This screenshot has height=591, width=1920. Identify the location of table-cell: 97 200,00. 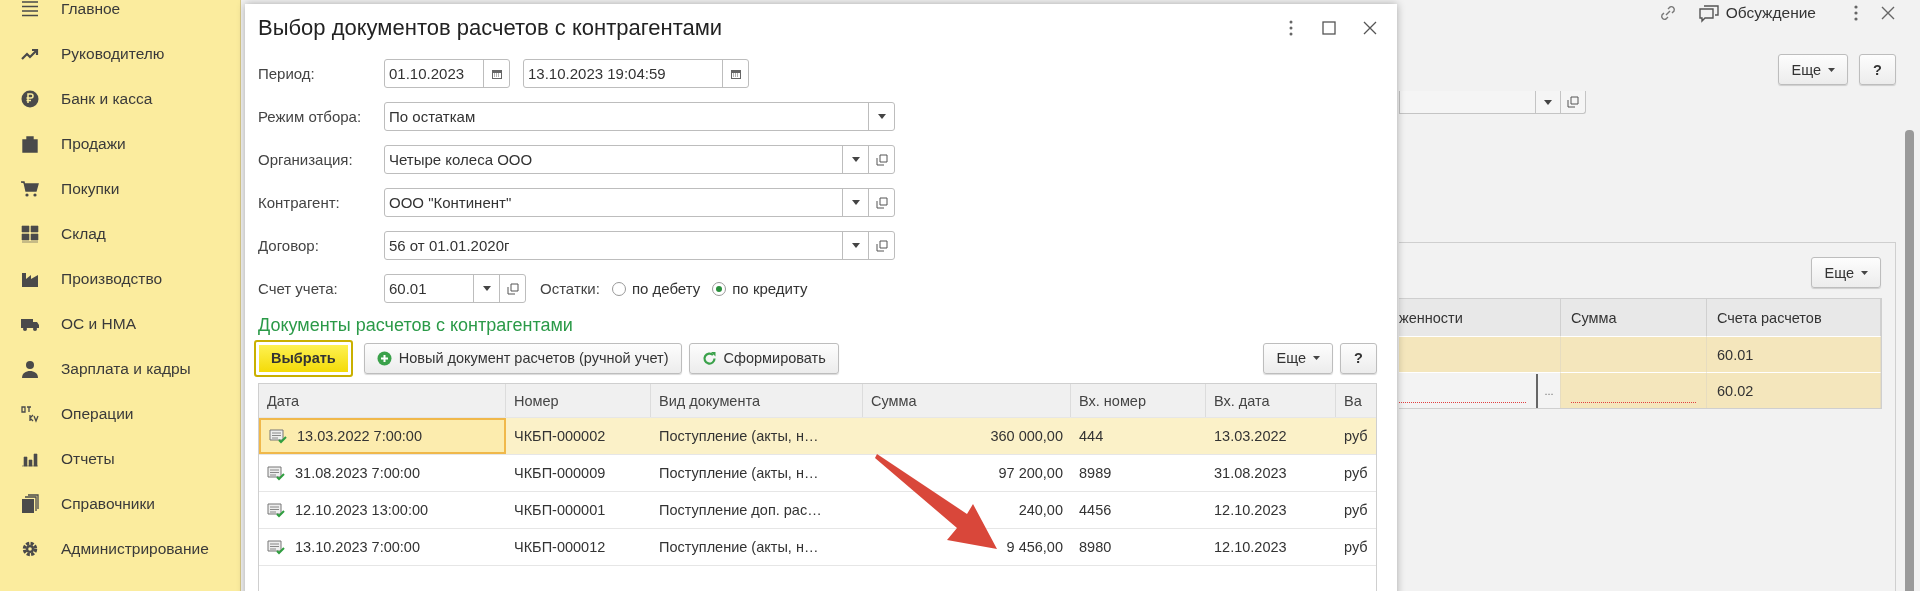
(1030, 473).